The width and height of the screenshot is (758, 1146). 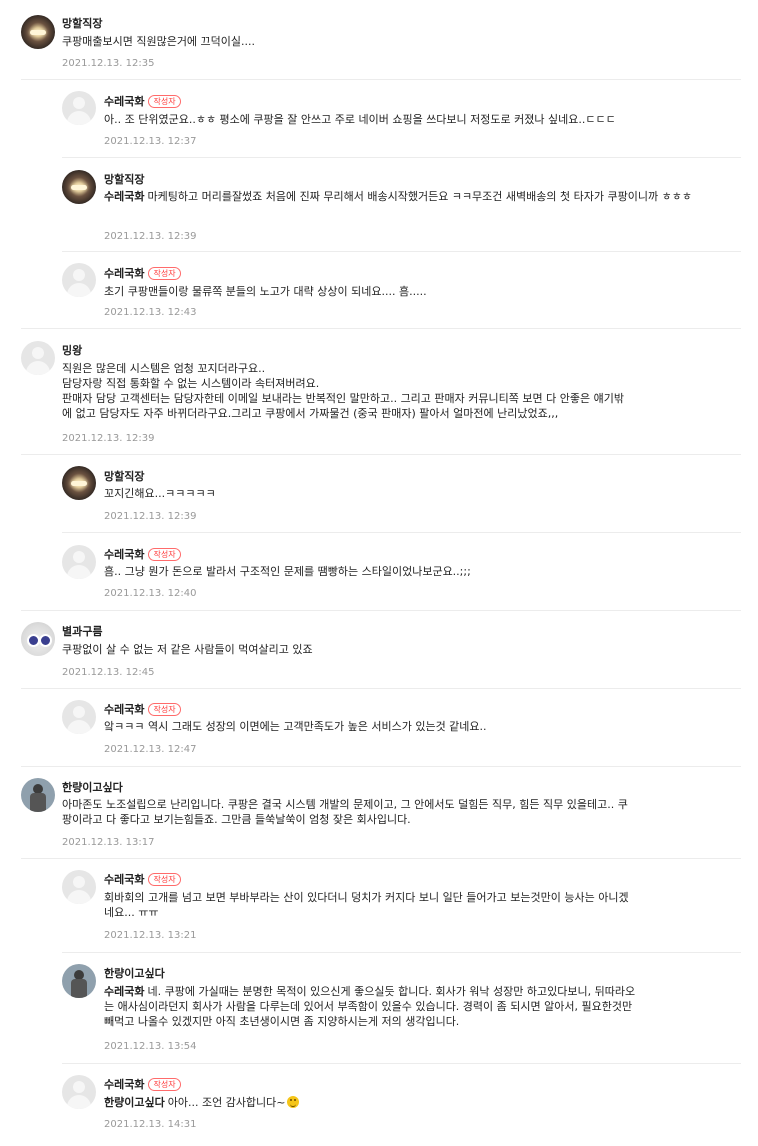 What do you see at coordinates (150, 312) in the screenshot?
I see `comment-date: 2021.12.13. 12:43` at bounding box center [150, 312].